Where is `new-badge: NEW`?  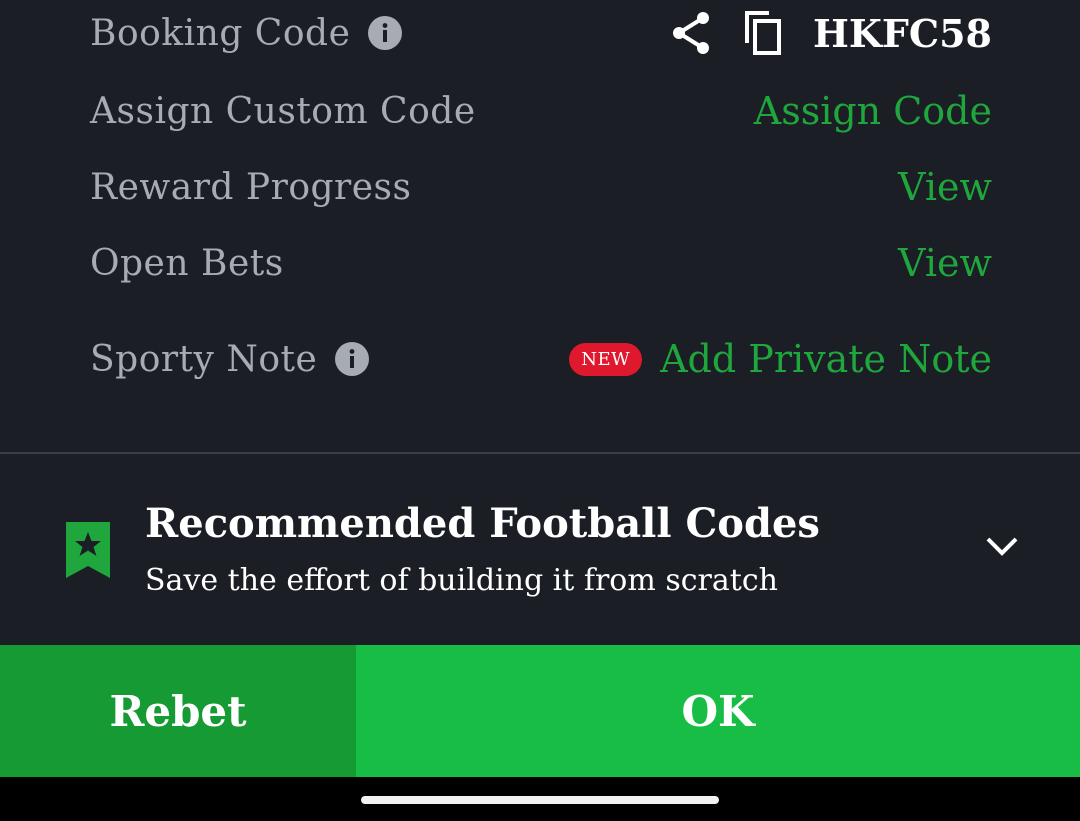 new-badge: NEW is located at coordinates (606, 359).